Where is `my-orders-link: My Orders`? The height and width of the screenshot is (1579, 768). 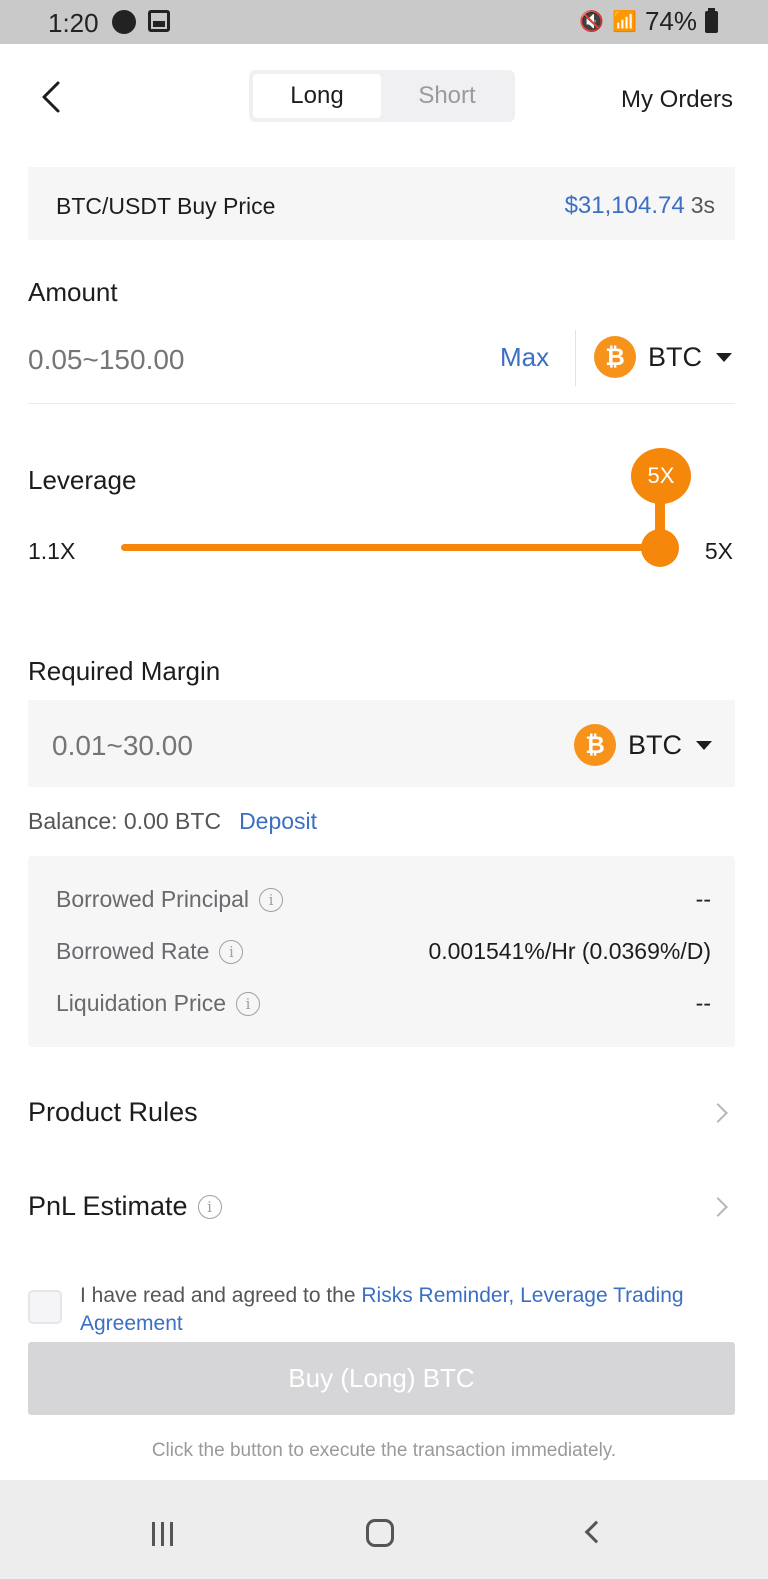
my-orders-link: My Orders is located at coordinates (677, 100).